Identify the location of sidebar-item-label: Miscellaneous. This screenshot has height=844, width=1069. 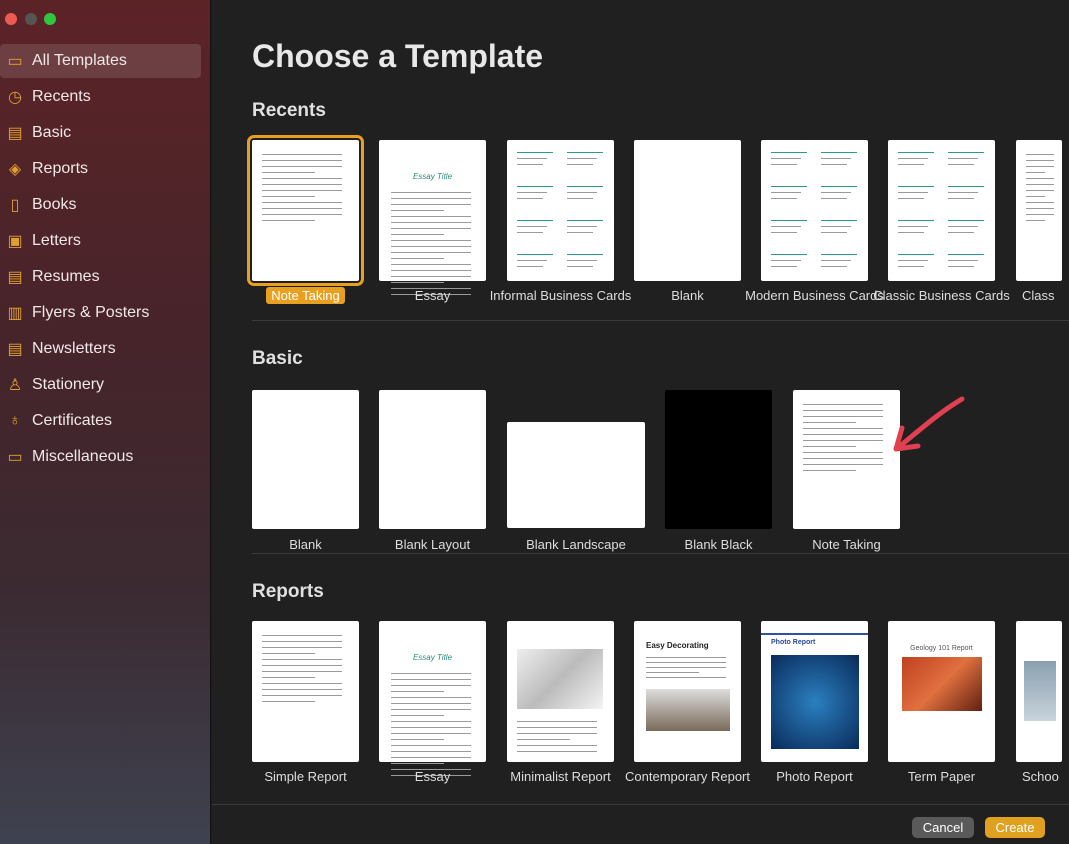
(83, 456).